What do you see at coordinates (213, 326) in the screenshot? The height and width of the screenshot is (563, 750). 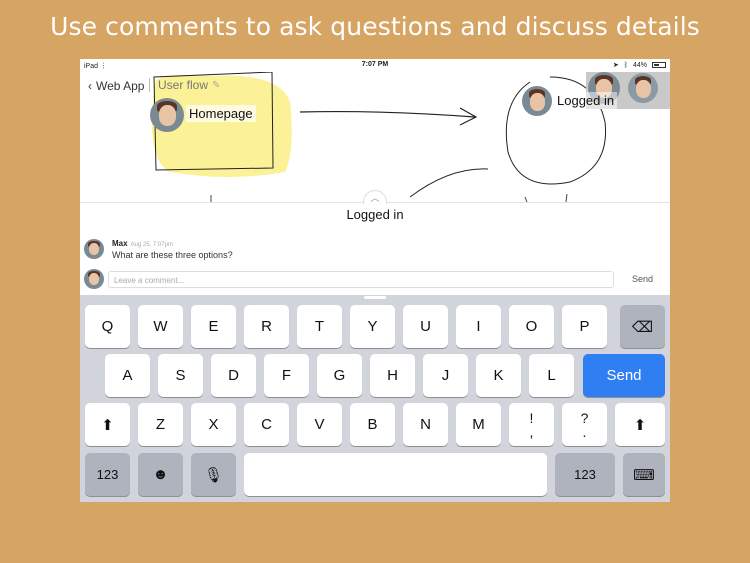 I see `key-e: E` at bounding box center [213, 326].